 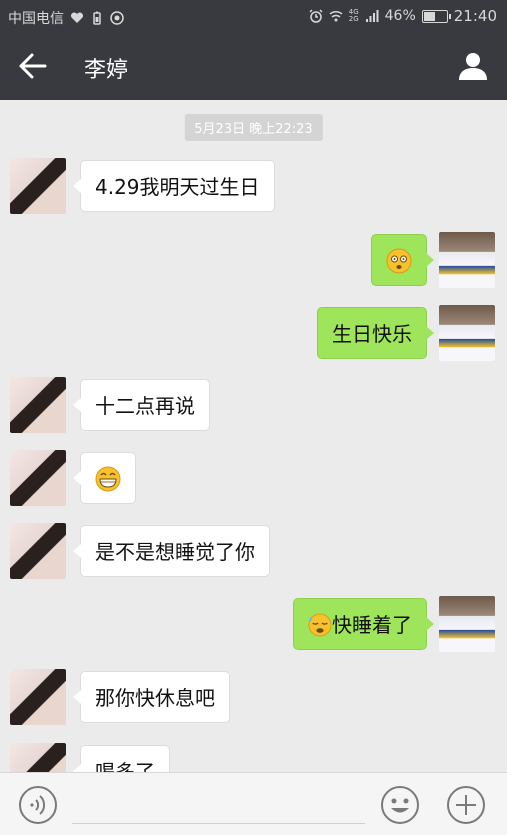 What do you see at coordinates (316, 16) in the screenshot?
I see `alarm-icon` at bounding box center [316, 16].